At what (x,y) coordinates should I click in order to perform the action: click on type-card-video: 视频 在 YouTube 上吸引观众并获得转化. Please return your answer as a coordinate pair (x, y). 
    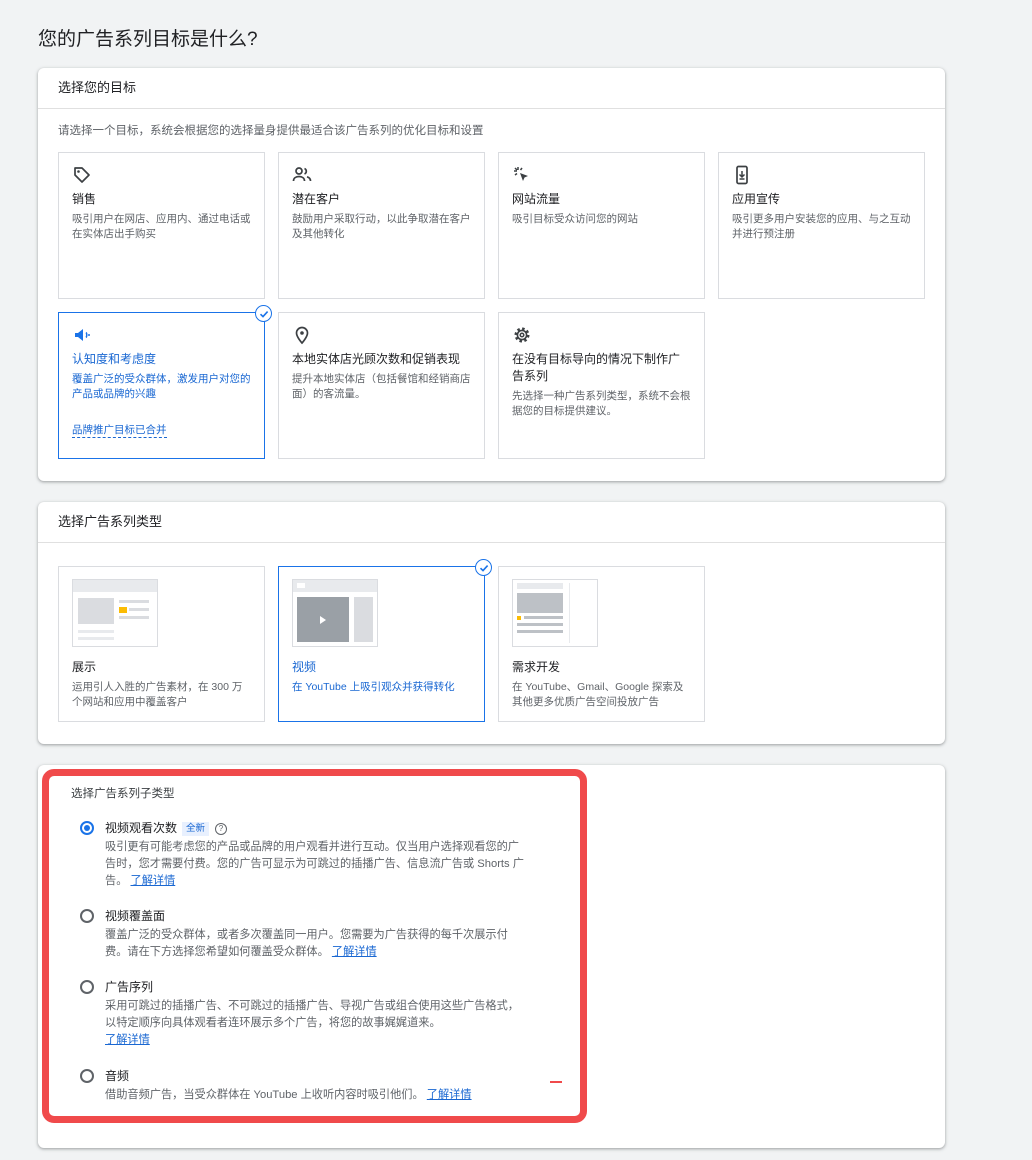
    Looking at the image, I should click on (385, 640).